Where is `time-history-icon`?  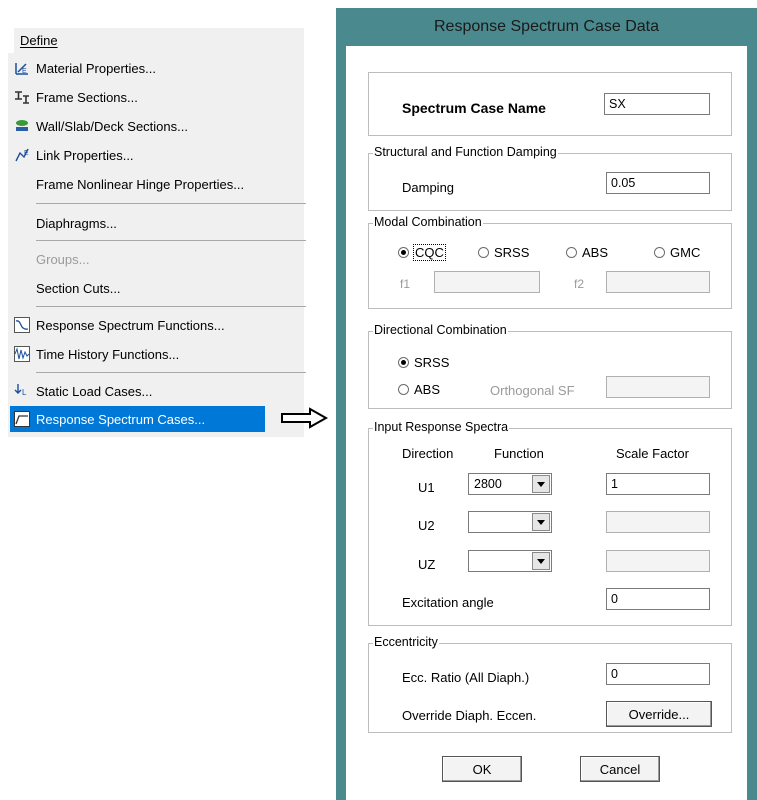 time-history-icon is located at coordinates (22, 354).